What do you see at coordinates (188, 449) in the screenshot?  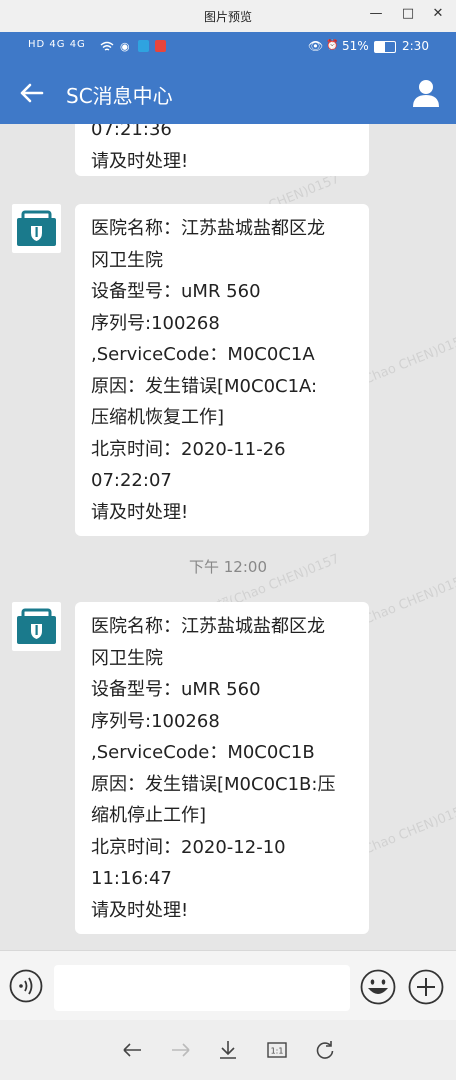 I see `message-line: 北京时间：2020-11-26` at bounding box center [188, 449].